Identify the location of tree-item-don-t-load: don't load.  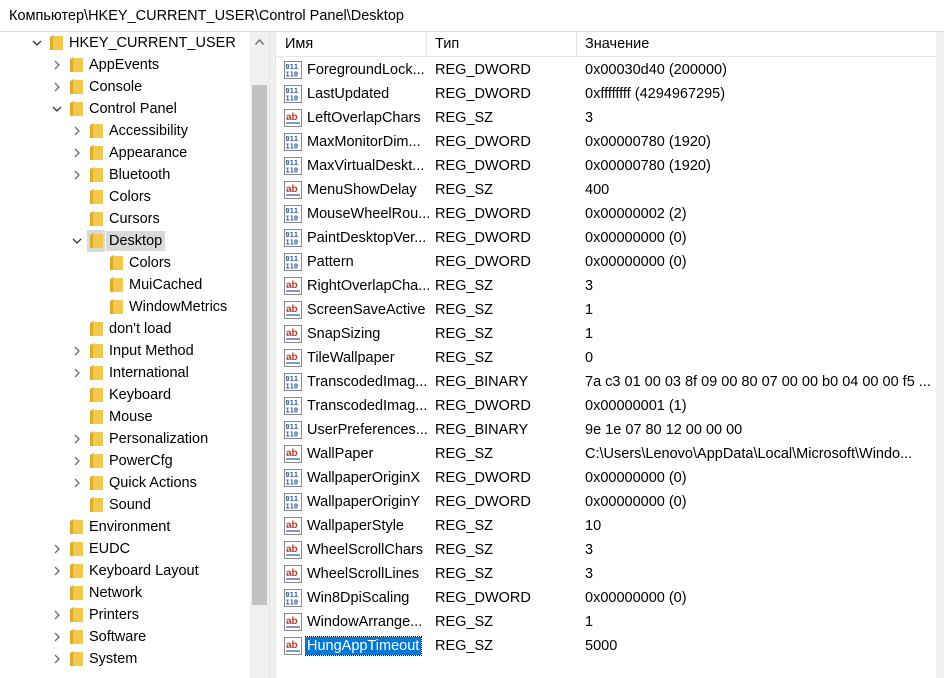
(125, 329).